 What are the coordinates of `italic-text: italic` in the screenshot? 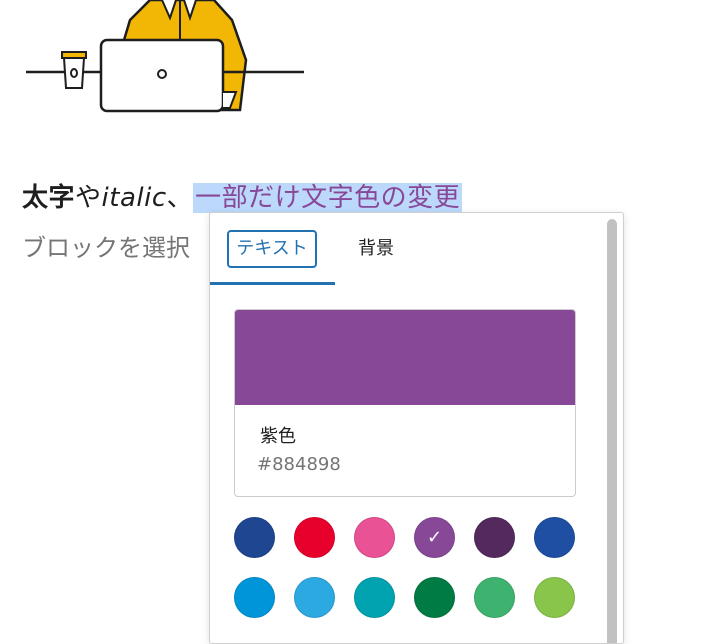 It's located at (134, 198).